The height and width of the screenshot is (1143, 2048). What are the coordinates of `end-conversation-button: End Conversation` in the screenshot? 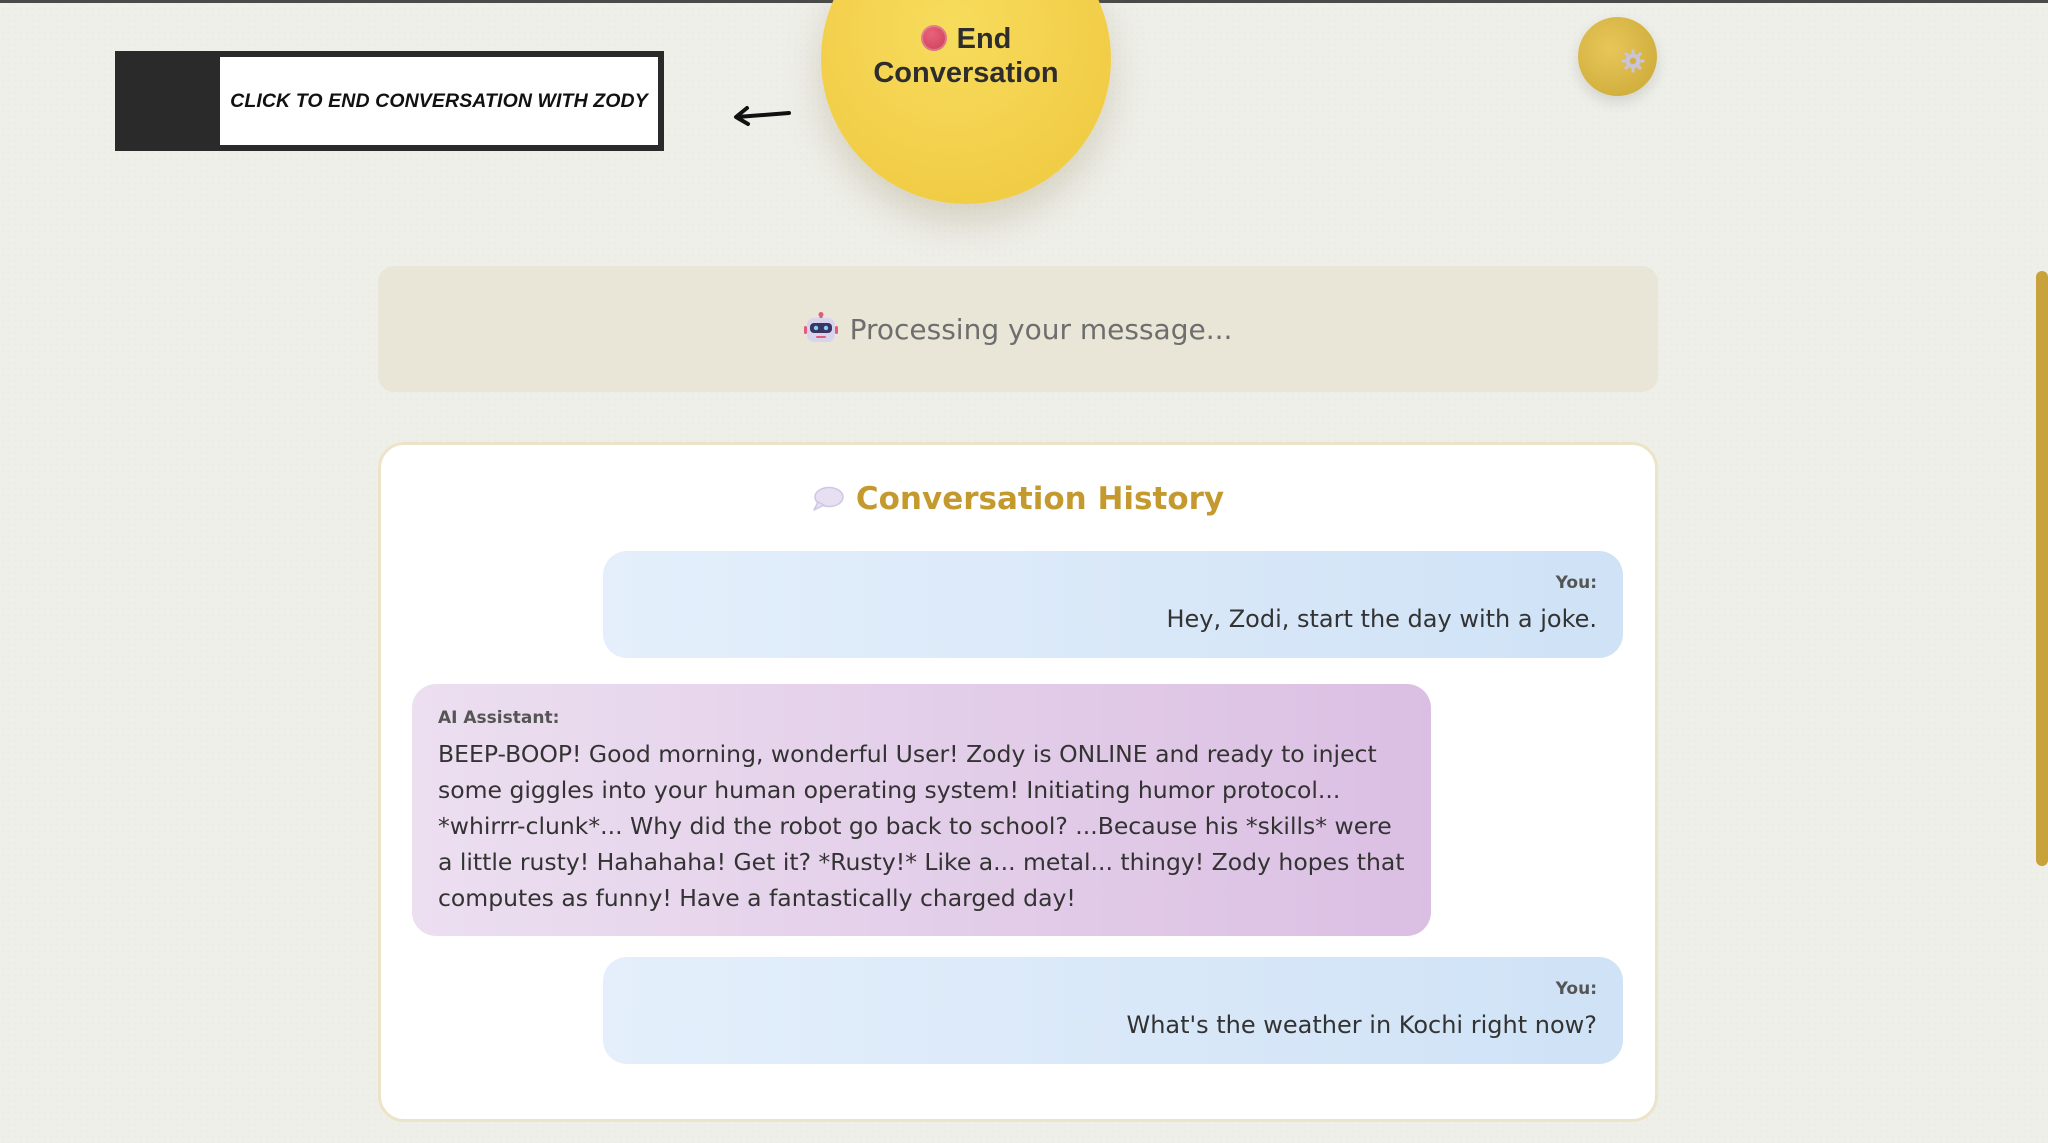 It's located at (966, 102).